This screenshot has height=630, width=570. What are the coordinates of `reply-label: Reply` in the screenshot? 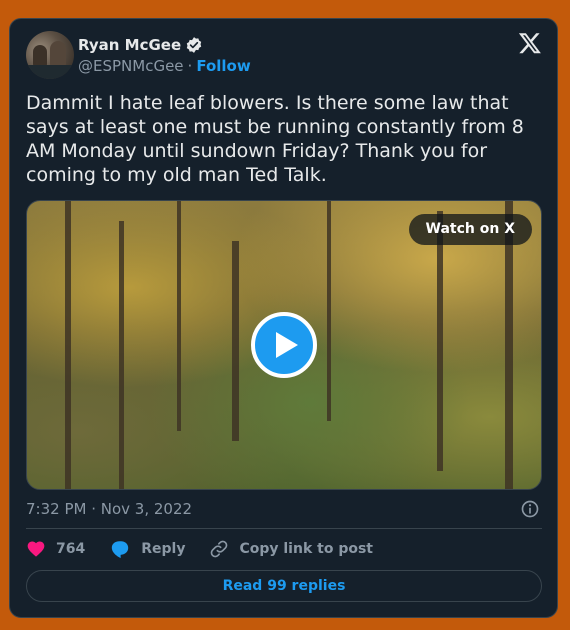 It's located at (163, 549).